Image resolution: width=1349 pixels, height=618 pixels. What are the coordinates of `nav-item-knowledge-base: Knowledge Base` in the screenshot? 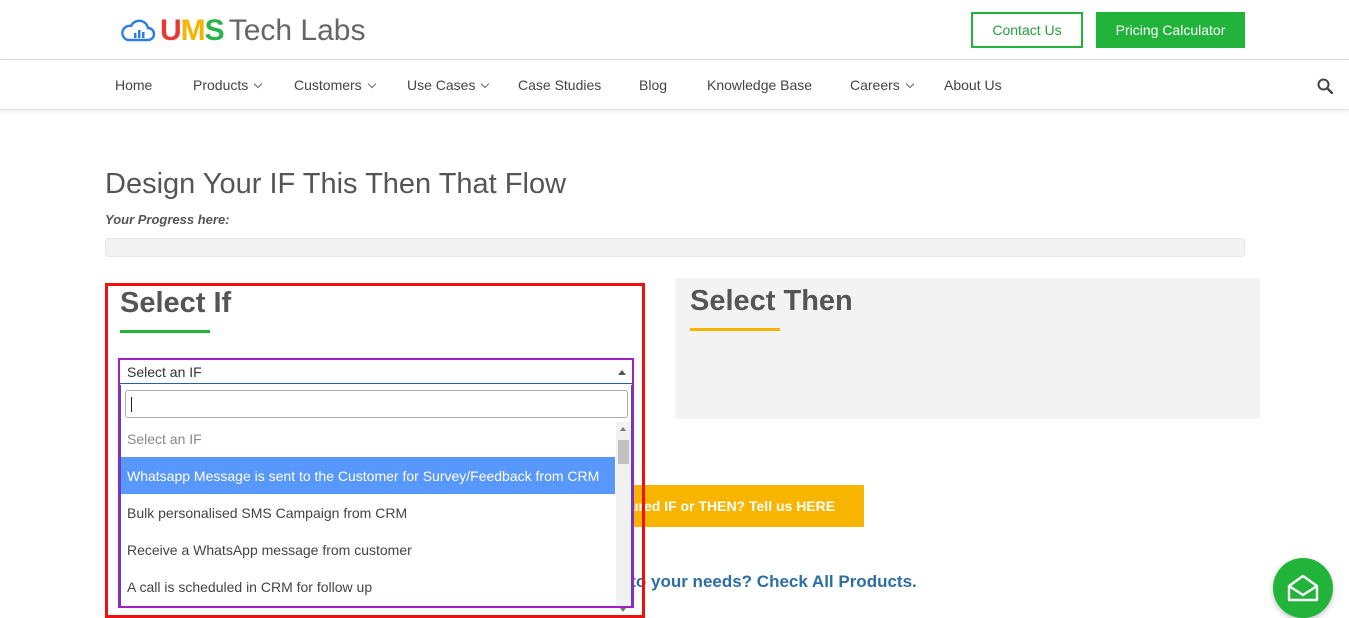 It's located at (759, 85).